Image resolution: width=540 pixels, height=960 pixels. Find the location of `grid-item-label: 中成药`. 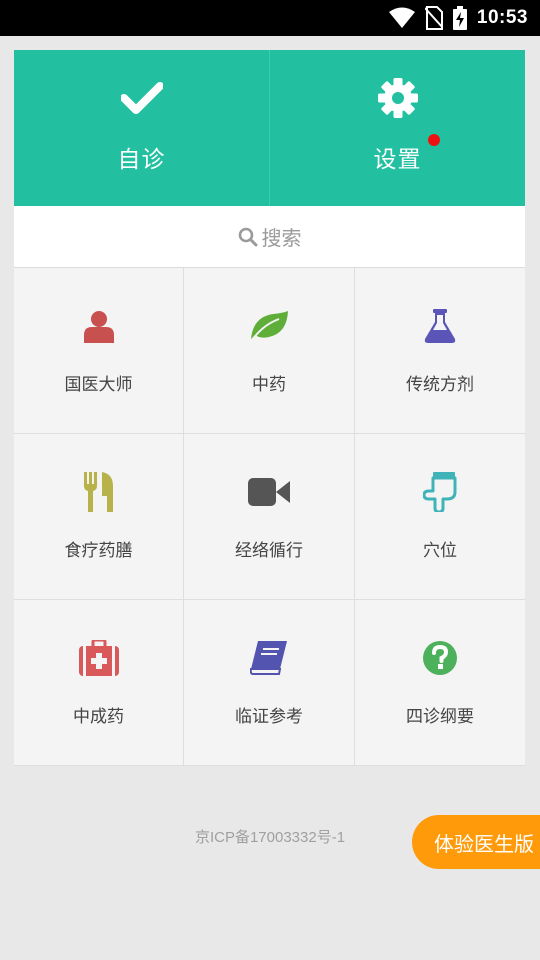

grid-item-label: 中成药 is located at coordinates (98, 717).